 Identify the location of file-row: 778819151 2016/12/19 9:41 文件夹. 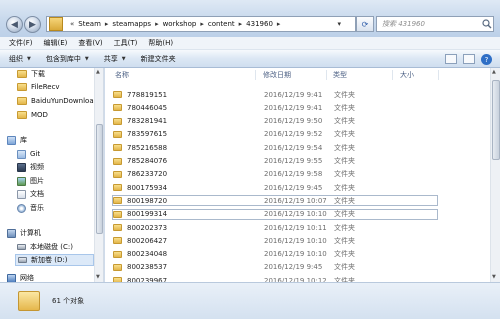
(278, 94).